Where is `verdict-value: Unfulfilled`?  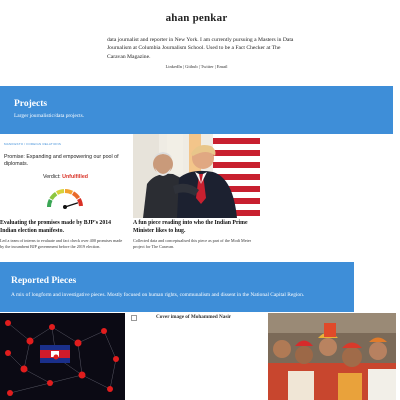 verdict-value: Unfulfilled is located at coordinates (75, 177).